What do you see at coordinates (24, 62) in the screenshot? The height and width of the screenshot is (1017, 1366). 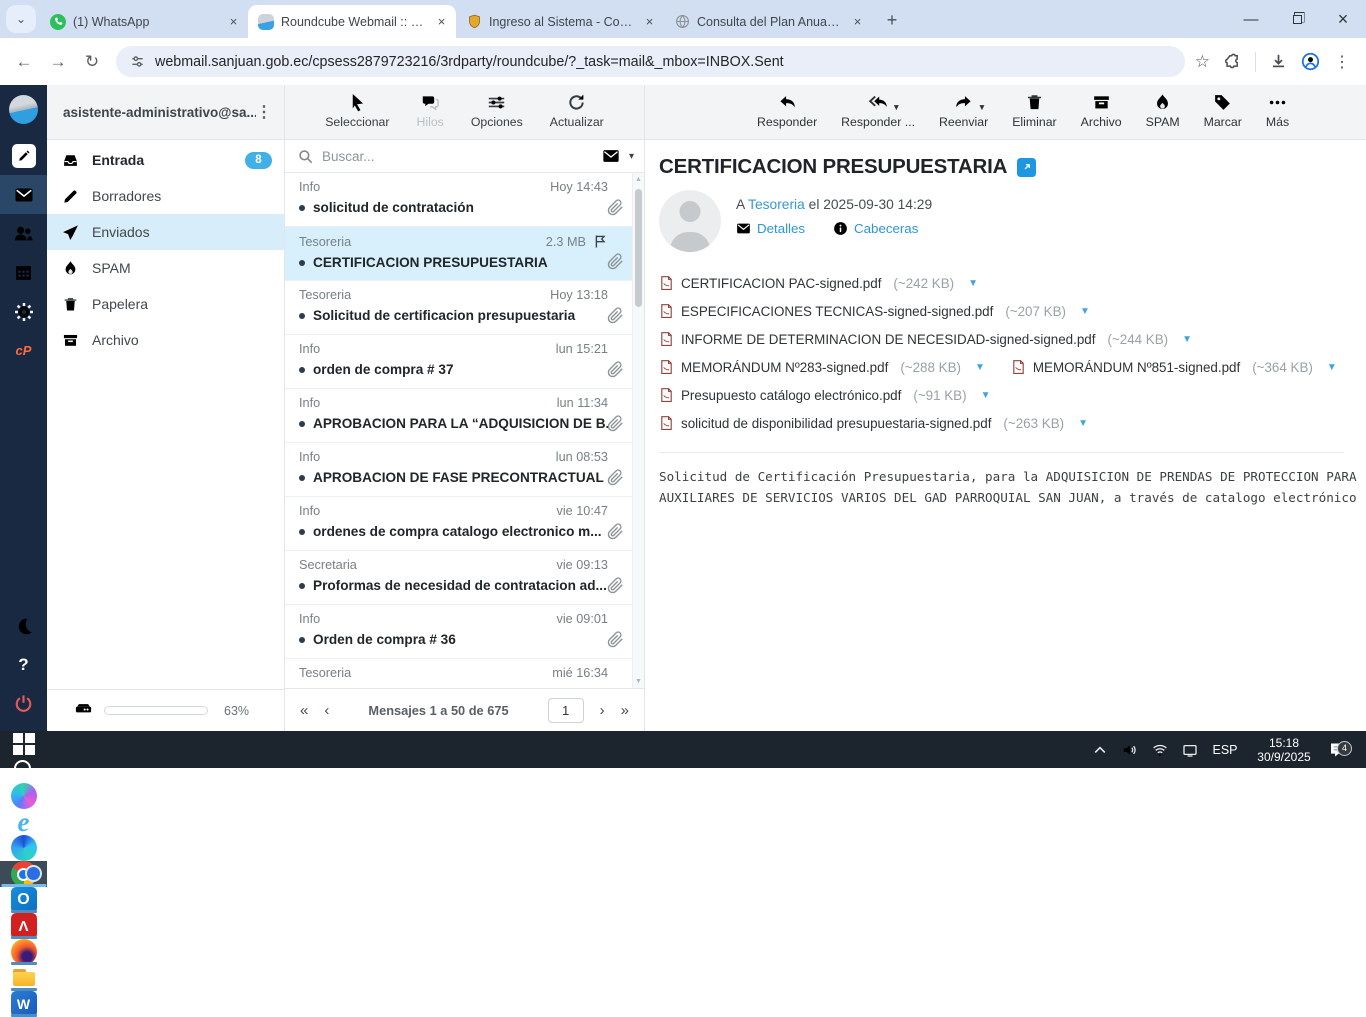 I see `back-button: ←` at bounding box center [24, 62].